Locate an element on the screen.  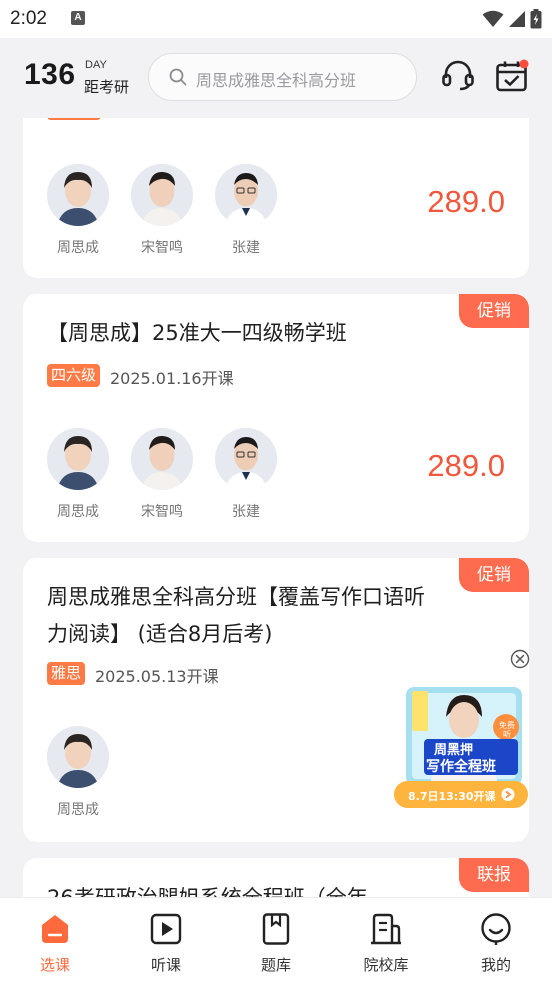
countdown-number: 136 is located at coordinates (50, 74).